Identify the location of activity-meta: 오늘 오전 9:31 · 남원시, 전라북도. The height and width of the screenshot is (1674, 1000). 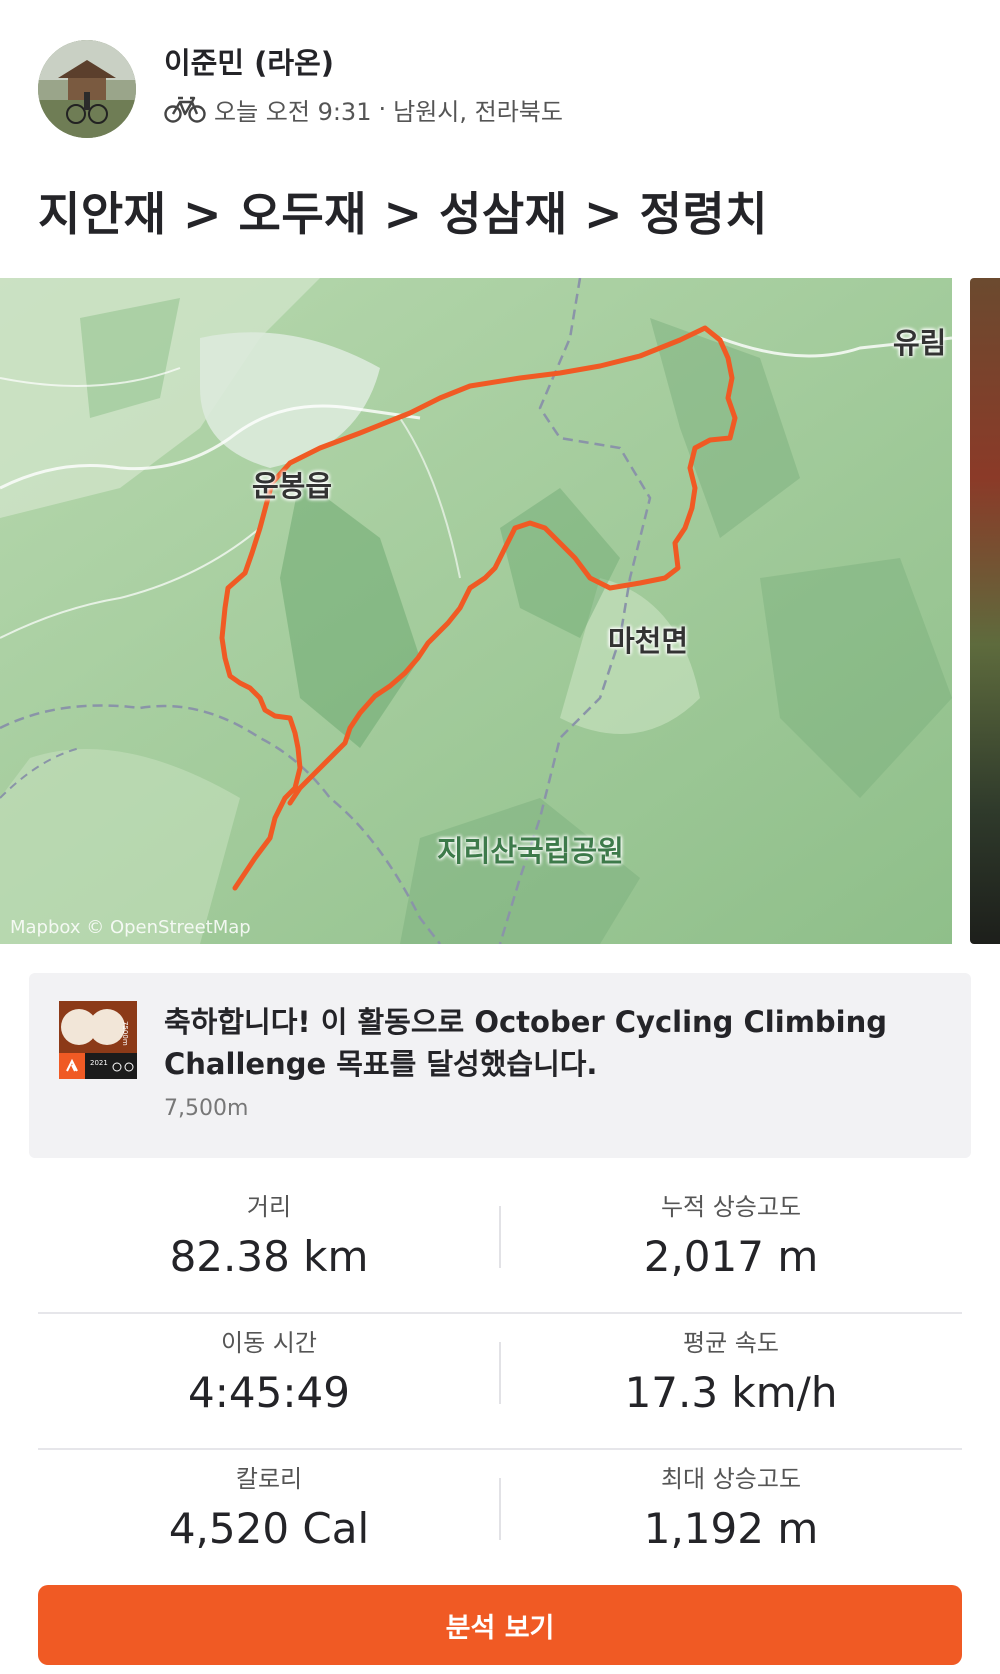
(363, 109).